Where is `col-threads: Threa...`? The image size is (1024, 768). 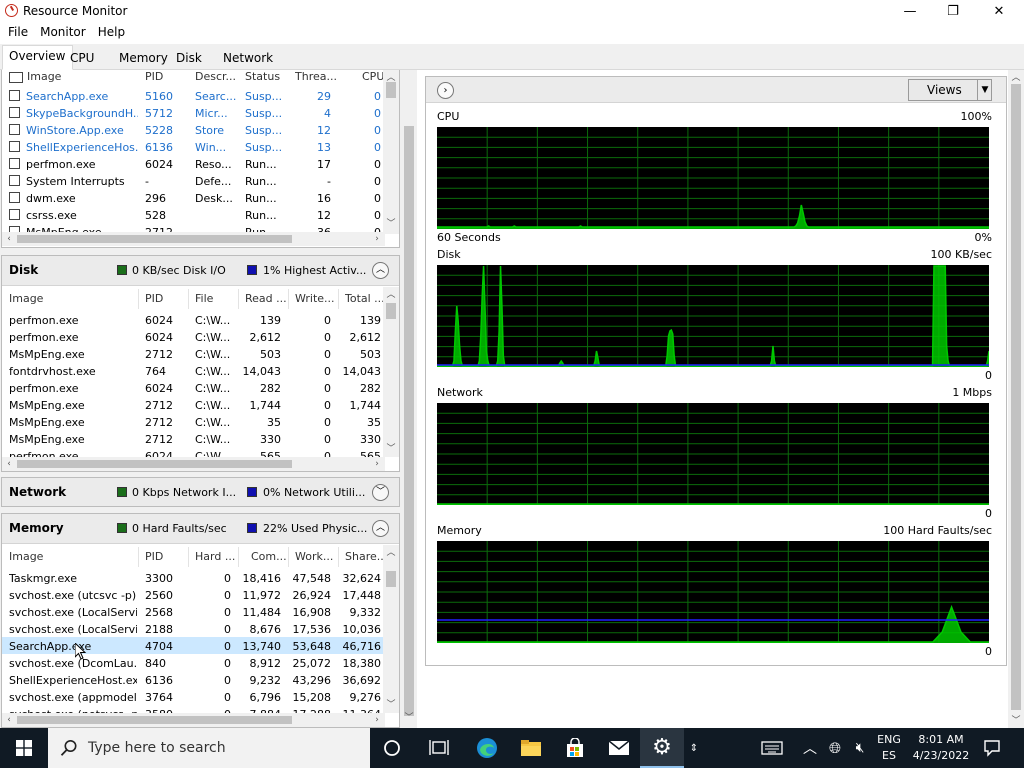 col-threads: Threa... is located at coordinates (316, 76).